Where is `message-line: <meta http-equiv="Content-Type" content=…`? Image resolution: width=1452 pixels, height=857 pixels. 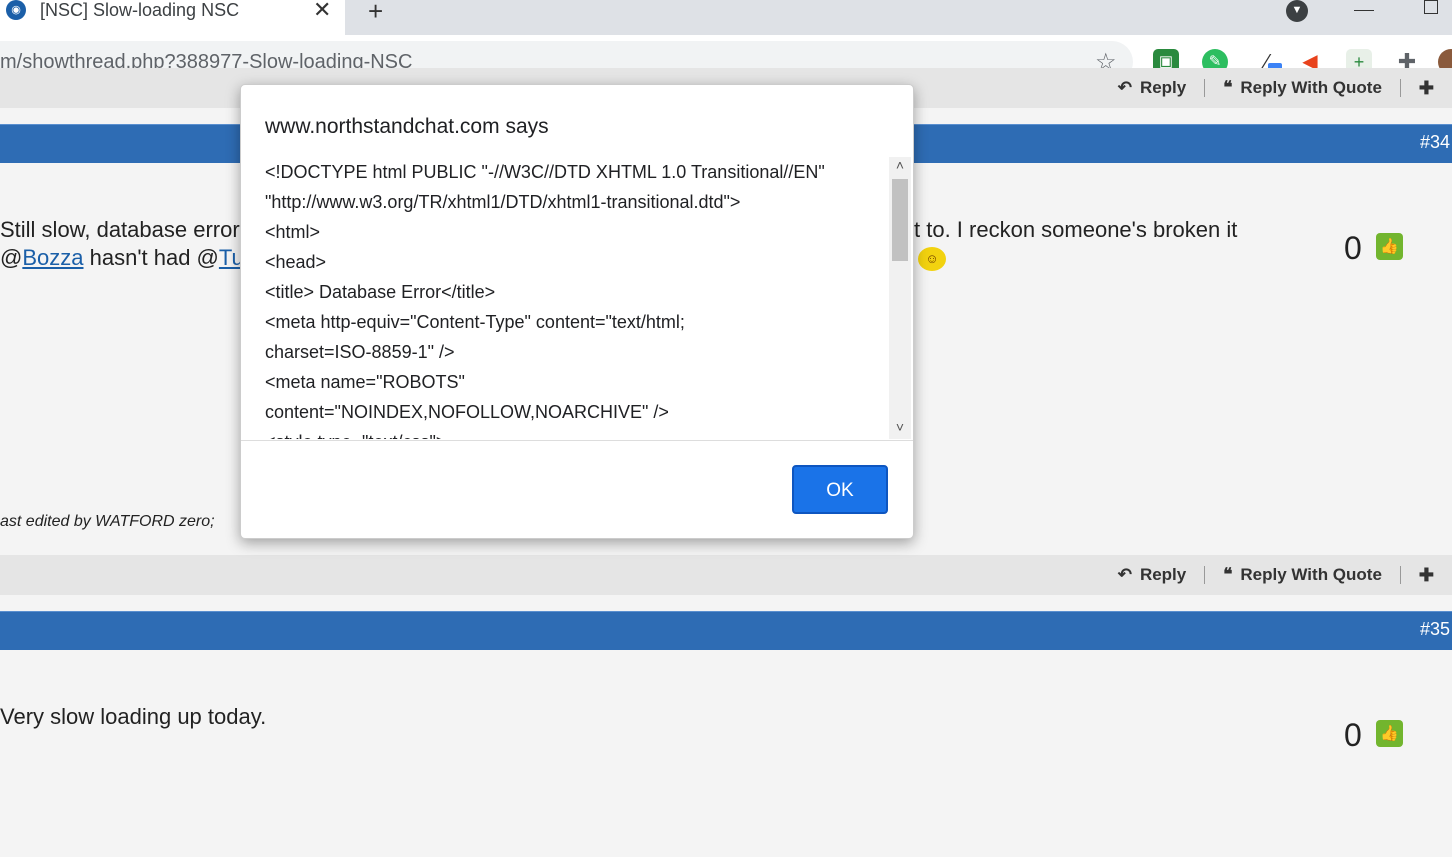 message-line: <meta http-equiv="Content-Type" content=… is located at coordinates (475, 322).